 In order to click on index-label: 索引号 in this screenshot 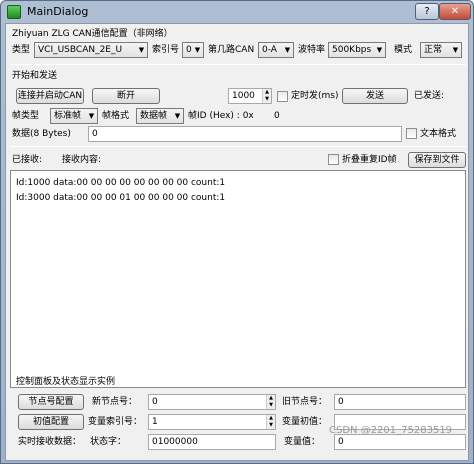, I will do `click(166, 50)`.